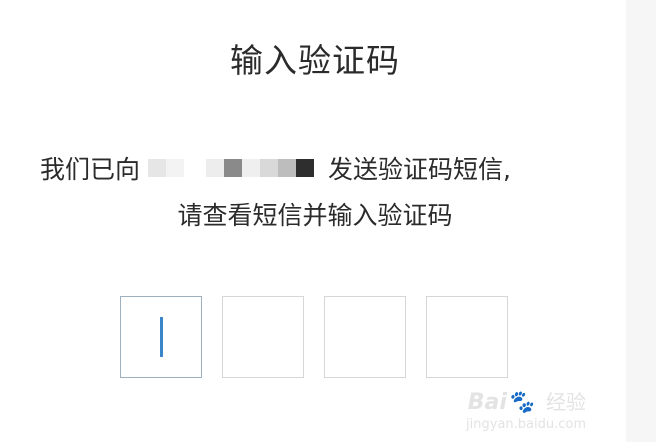  What do you see at coordinates (231, 168) in the screenshot?
I see `masked-phone-number` at bounding box center [231, 168].